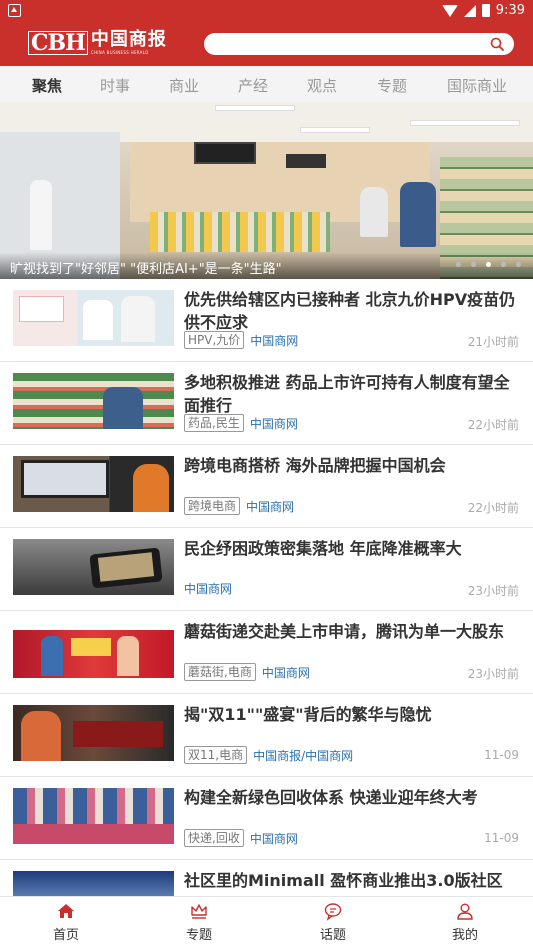  I want to click on nav-label: 话题, so click(332, 935).